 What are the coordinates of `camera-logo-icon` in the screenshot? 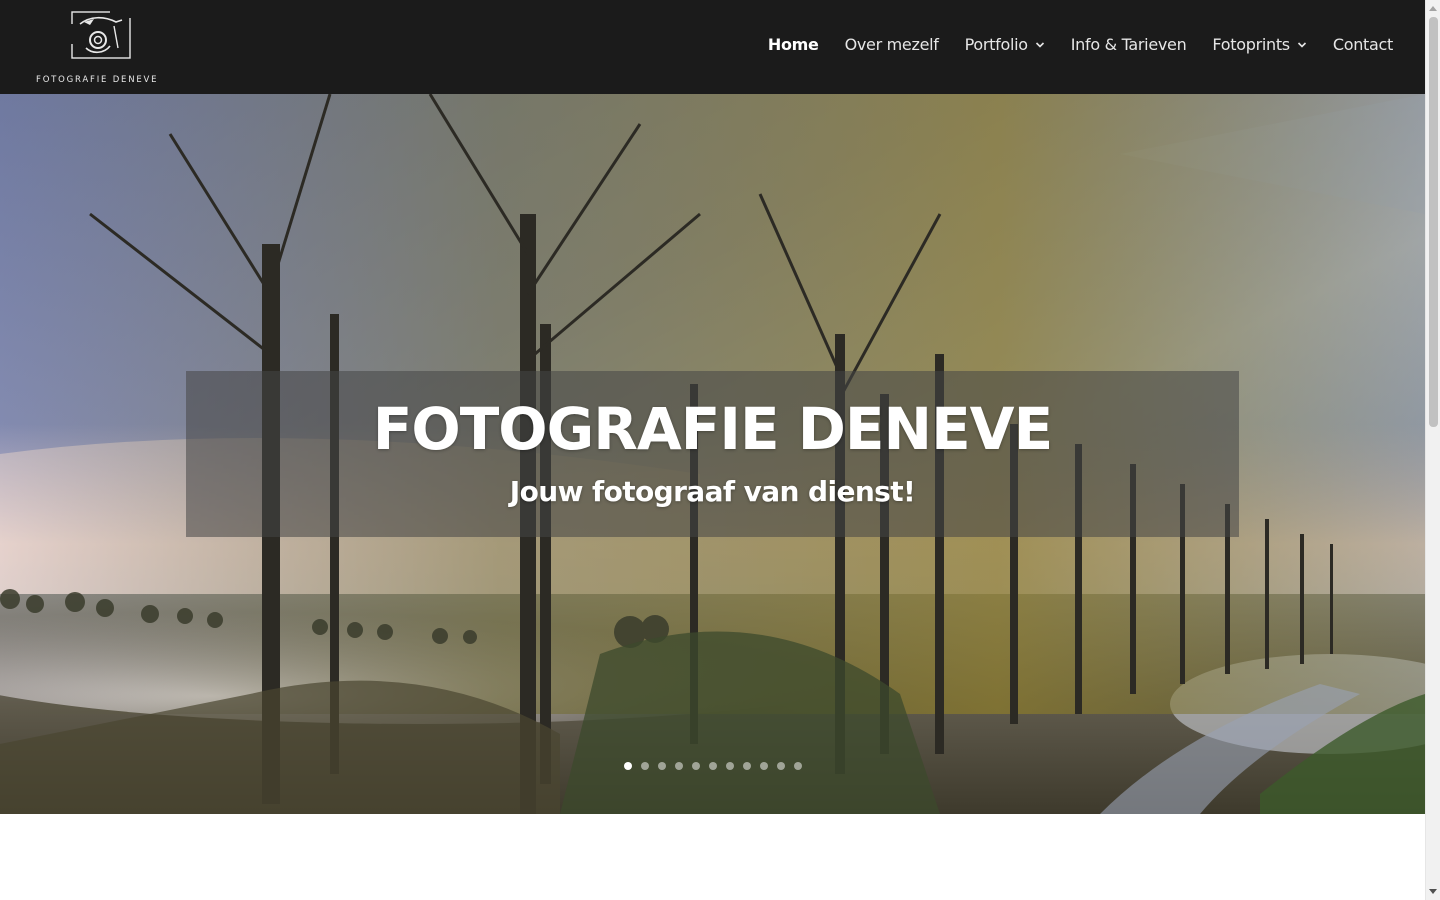 It's located at (101, 34).